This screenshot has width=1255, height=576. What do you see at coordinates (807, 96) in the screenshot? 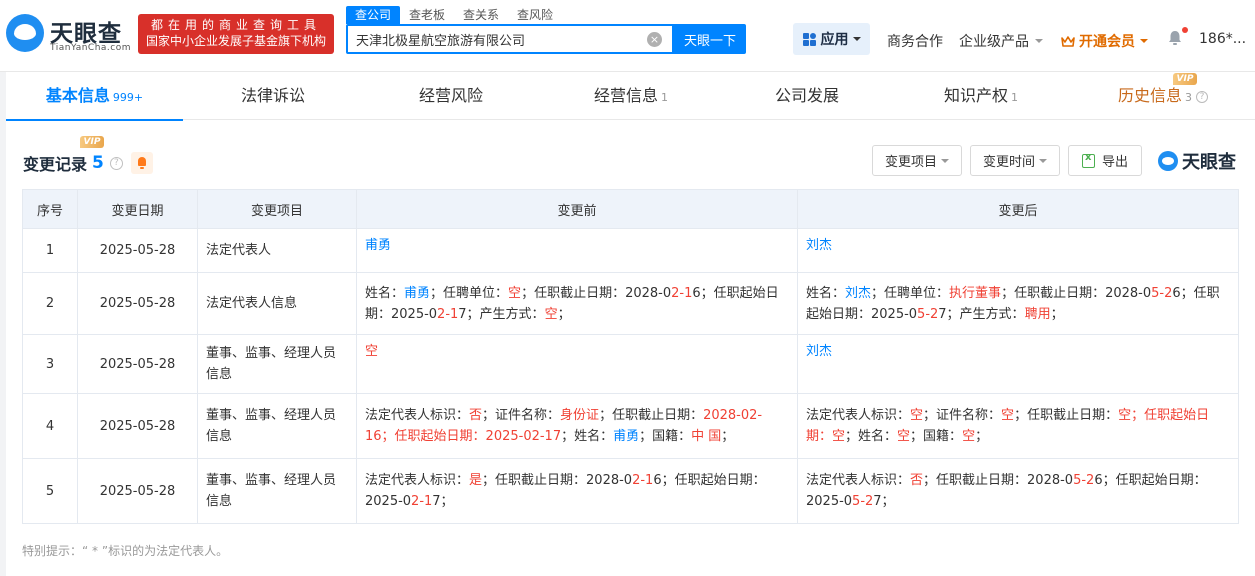
I see `tab-company-development: 公司发展` at bounding box center [807, 96].